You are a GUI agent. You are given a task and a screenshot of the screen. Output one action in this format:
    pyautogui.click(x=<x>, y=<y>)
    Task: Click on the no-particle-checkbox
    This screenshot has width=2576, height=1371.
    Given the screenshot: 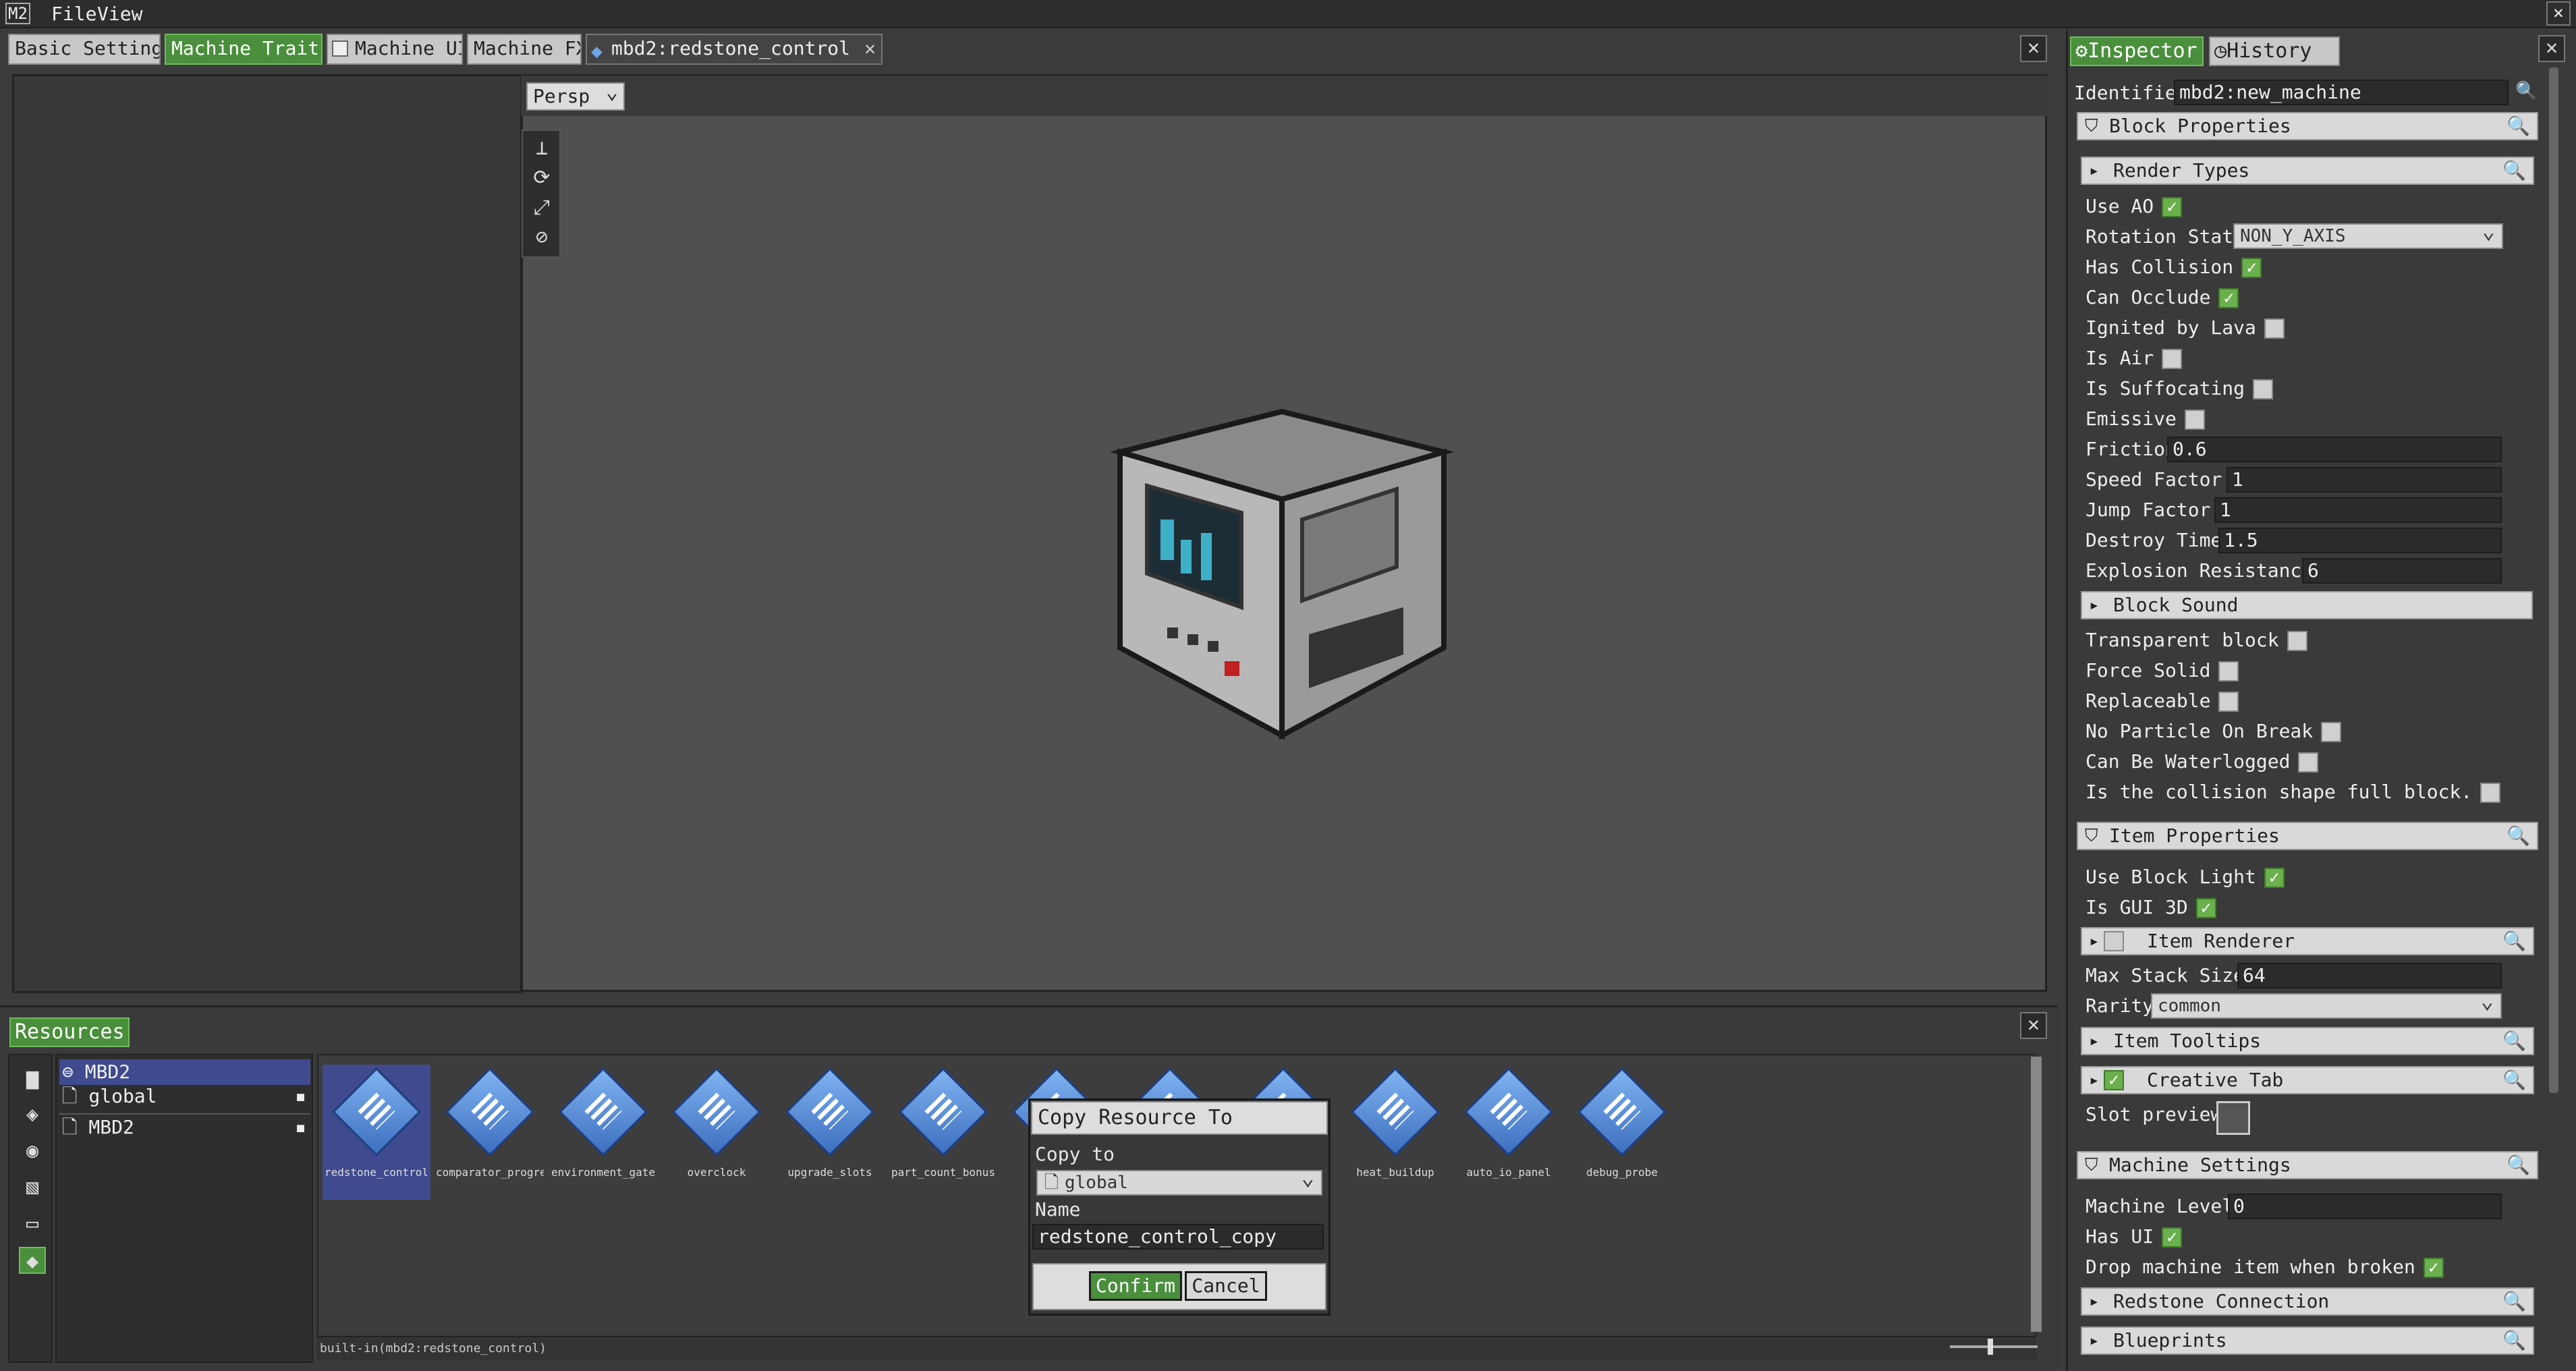 What is the action you would take?
    pyautogui.click(x=2331, y=732)
    